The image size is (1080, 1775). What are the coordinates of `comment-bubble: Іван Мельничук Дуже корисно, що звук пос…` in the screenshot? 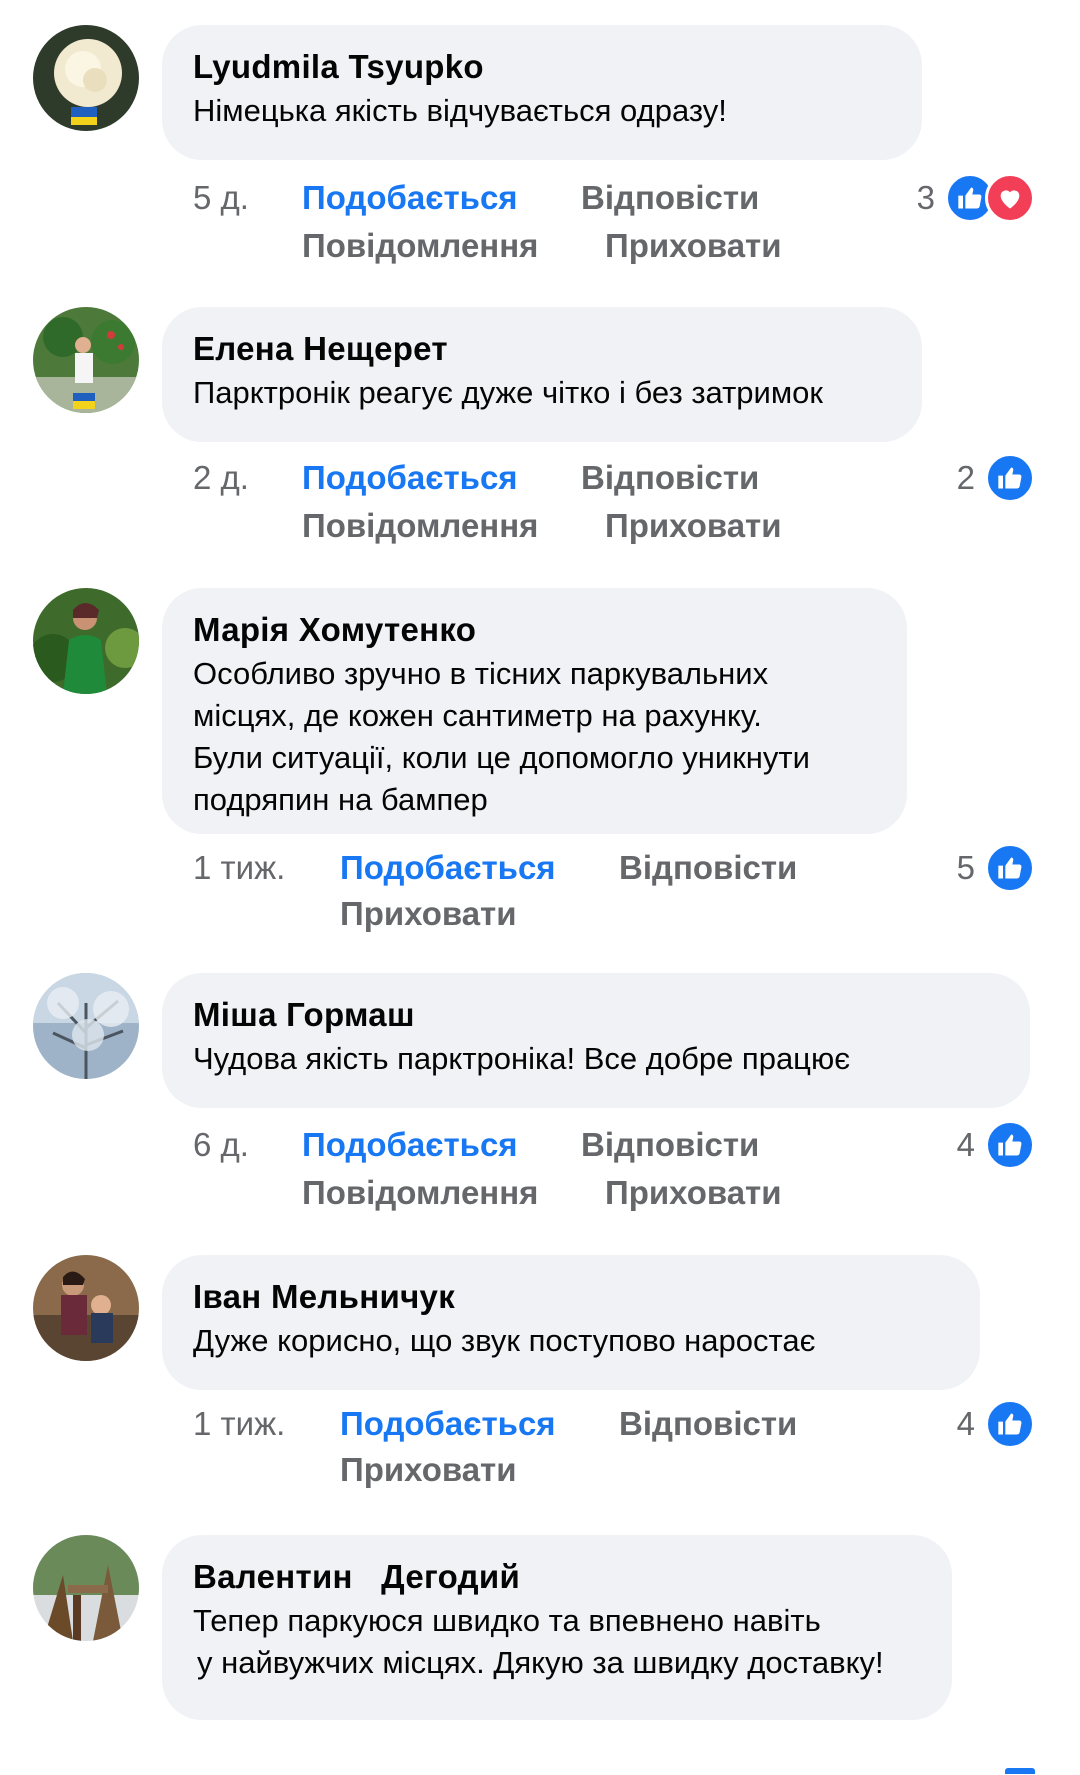 It's located at (571, 1322).